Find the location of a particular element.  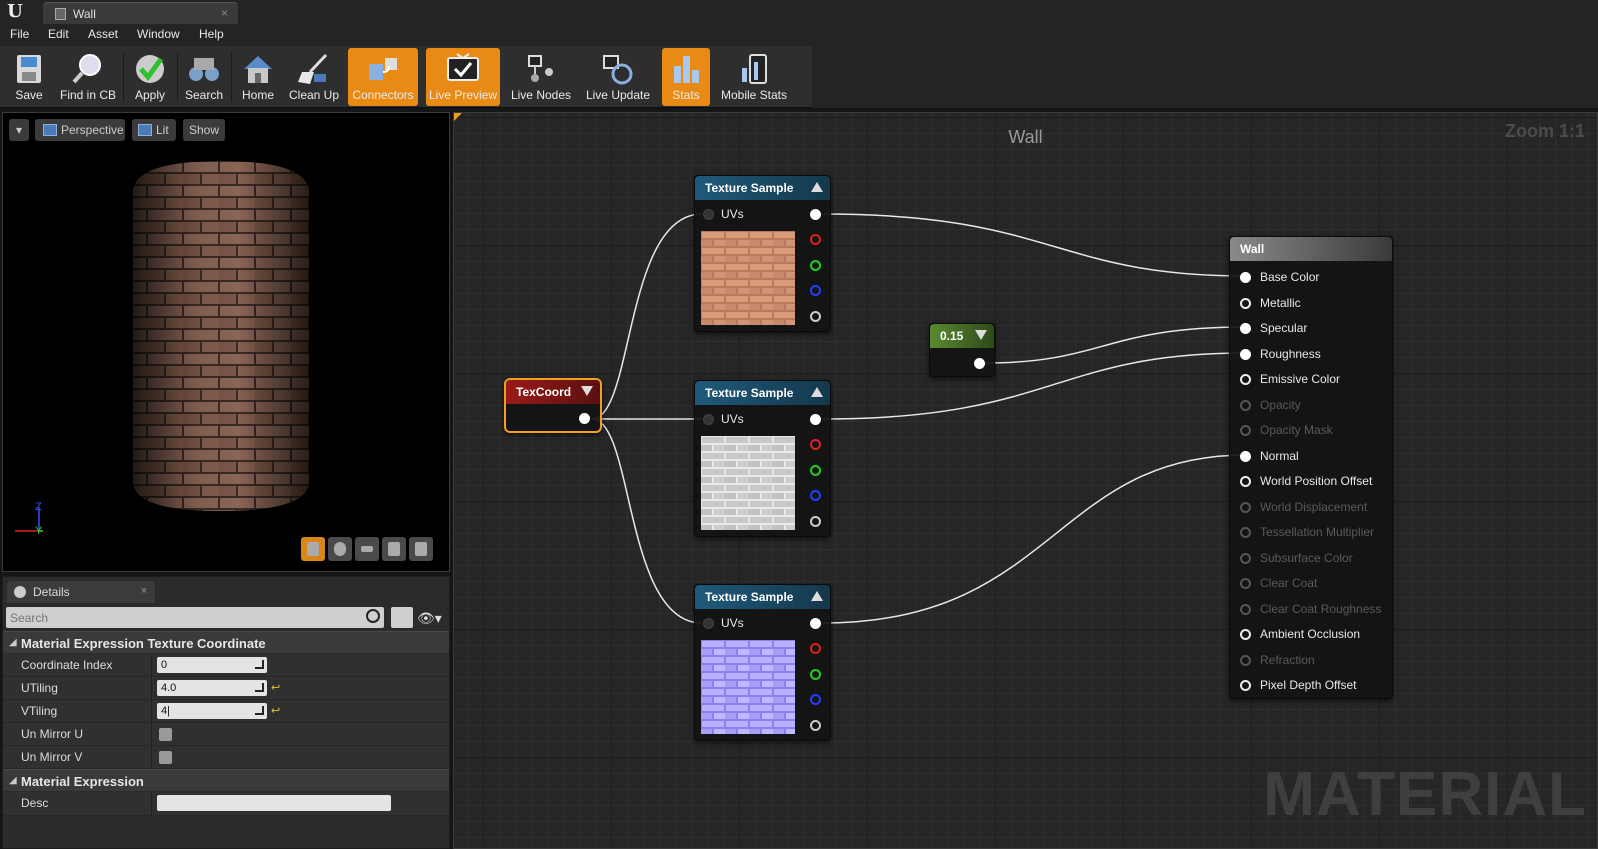

unmirror-v-checkbox is located at coordinates (165, 757).